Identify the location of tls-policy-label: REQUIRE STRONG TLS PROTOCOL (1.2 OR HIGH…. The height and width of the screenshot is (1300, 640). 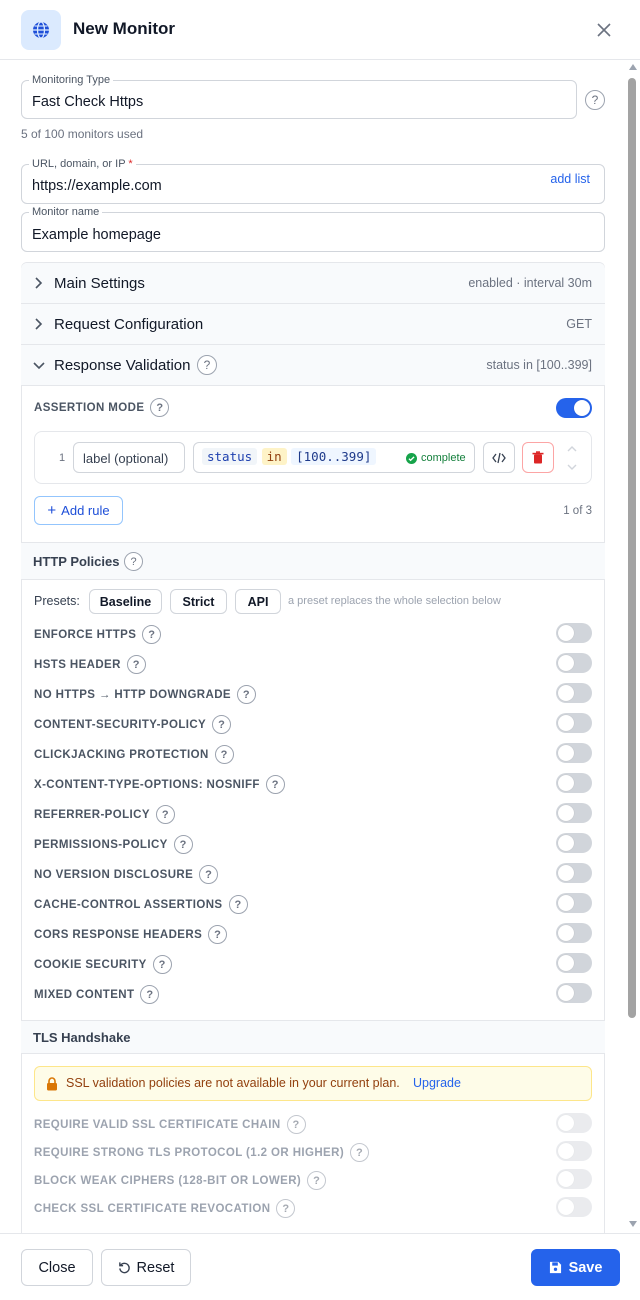
(202, 1152).